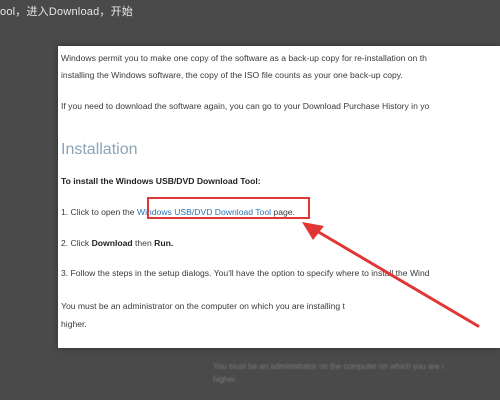 Image resolution: width=500 pixels, height=400 pixels. What do you see at coordinates (164, 243) in the screenshot?
I see `step-2-run: Run.` at bounding box center [164, 243].